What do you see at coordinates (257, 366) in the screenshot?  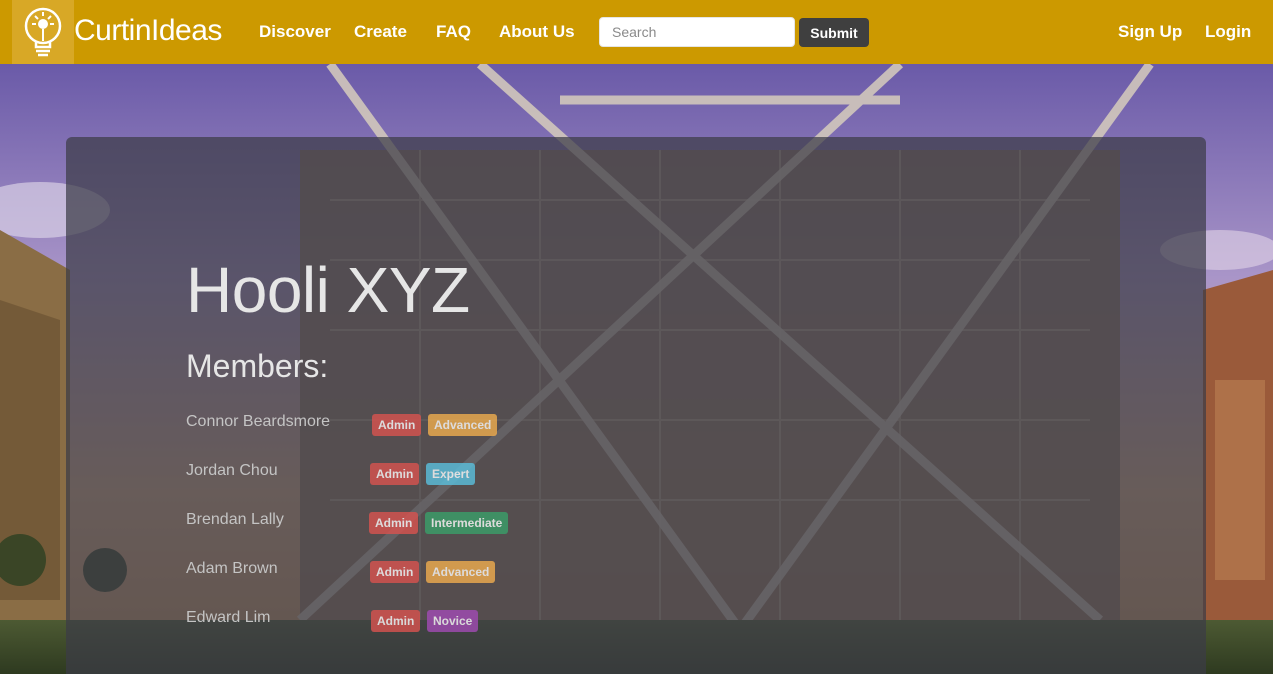 I see `members-heading: Members:` at bounding box center [257, 366].